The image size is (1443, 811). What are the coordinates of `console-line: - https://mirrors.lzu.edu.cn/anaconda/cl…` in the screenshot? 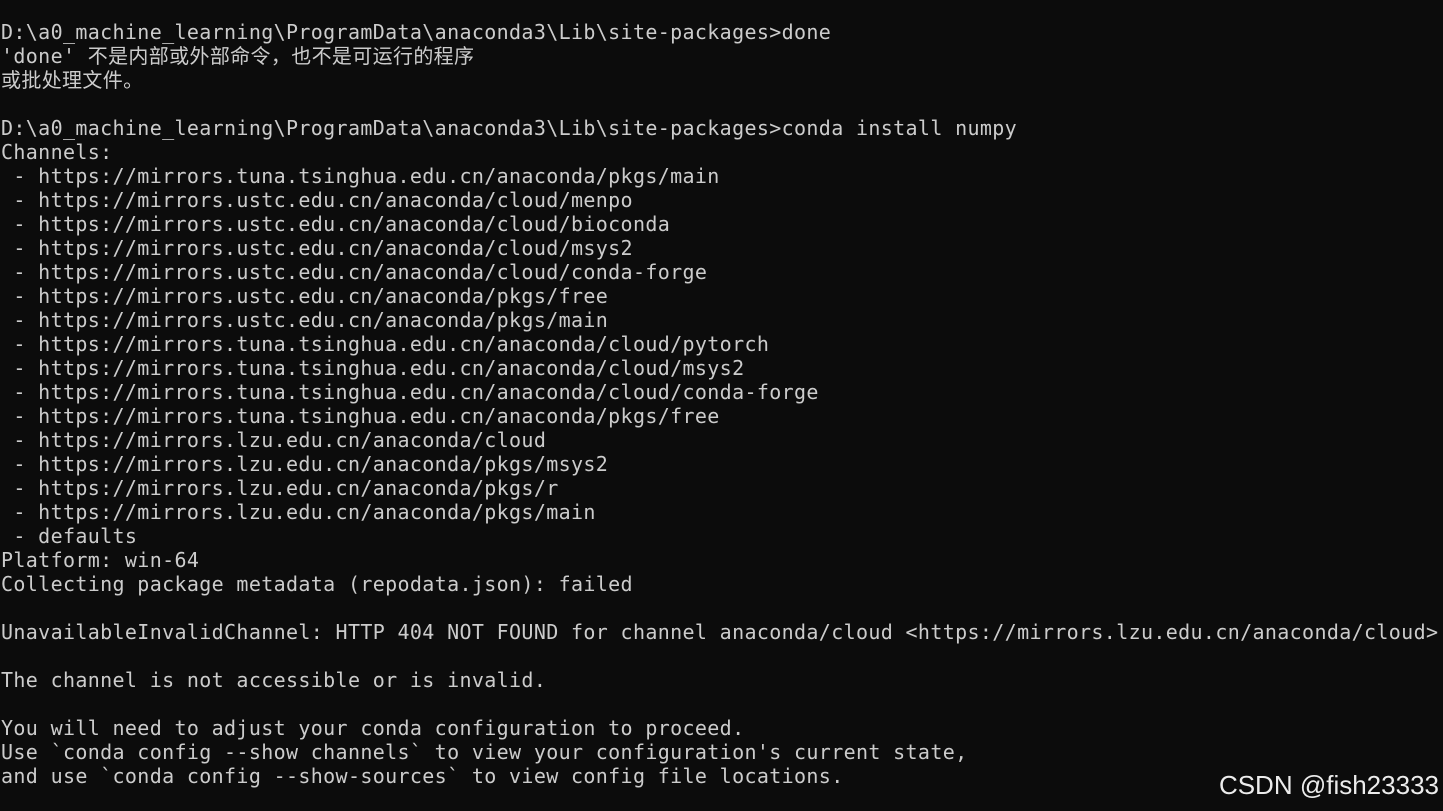 It's located at (274, 440).